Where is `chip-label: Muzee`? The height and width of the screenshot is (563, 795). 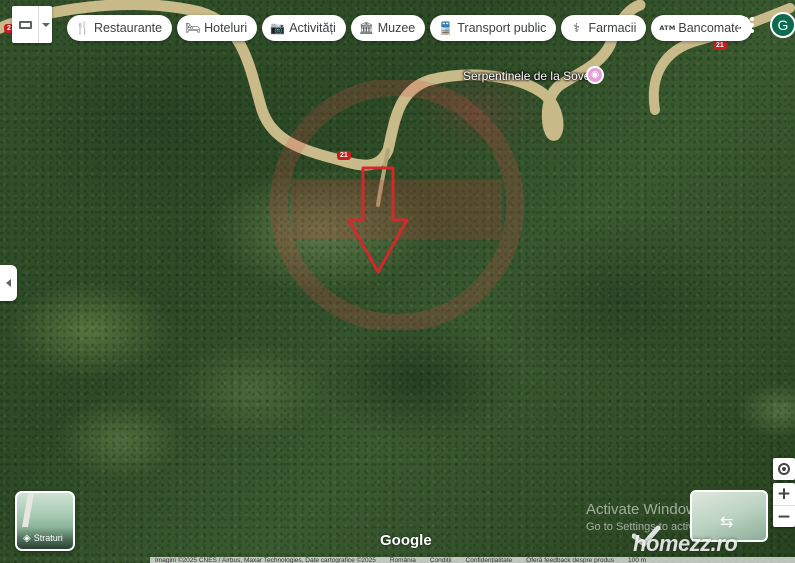 chip-label: Muzee is located at coordinates (396, 28).